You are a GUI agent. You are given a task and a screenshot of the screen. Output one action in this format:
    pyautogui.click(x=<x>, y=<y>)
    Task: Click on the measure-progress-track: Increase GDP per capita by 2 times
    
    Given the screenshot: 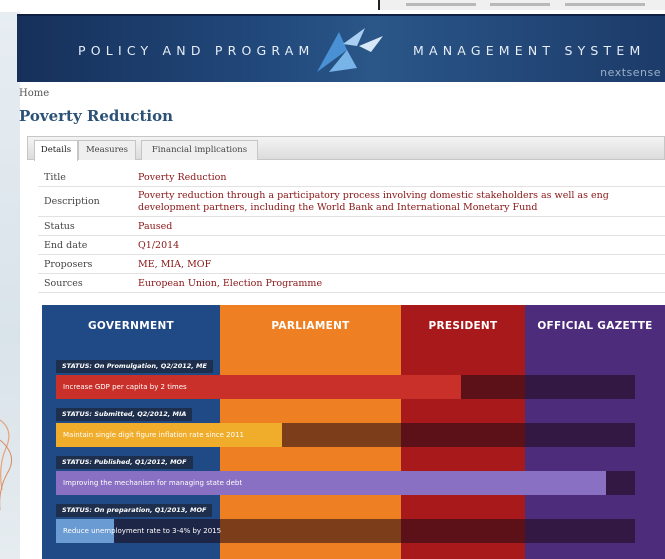 What is the action you would take?
    pyautogui.click(x=345, y=387)
    